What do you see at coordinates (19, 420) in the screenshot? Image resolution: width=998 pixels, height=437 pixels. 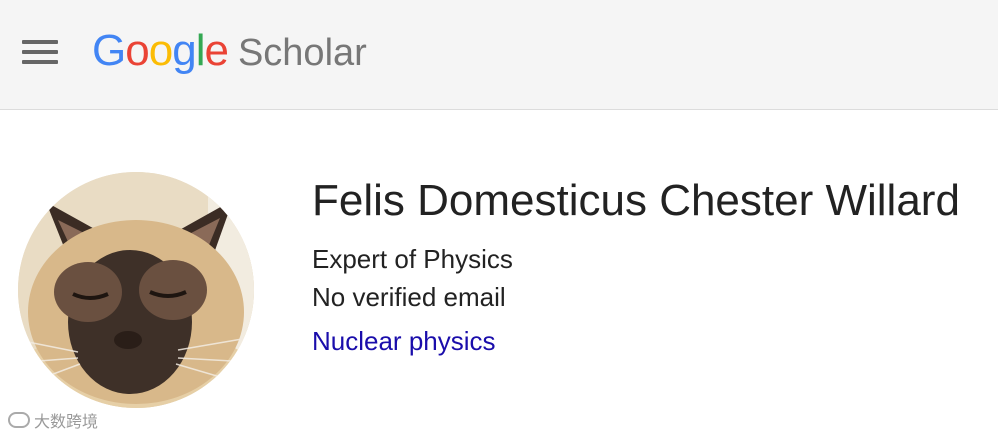 I see `watermark-logo-icon` at bounding box center [19, 420].